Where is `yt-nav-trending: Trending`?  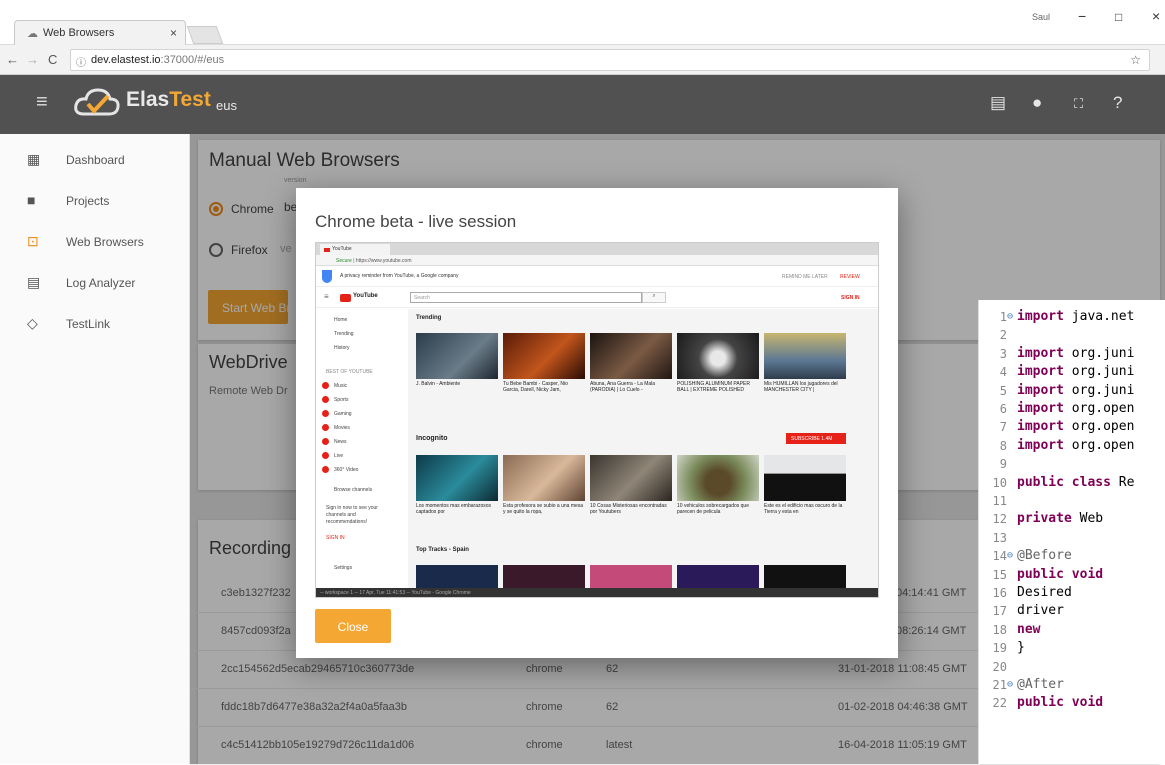 yt-nav-trending: Trending is located at coordinates (344, 334).